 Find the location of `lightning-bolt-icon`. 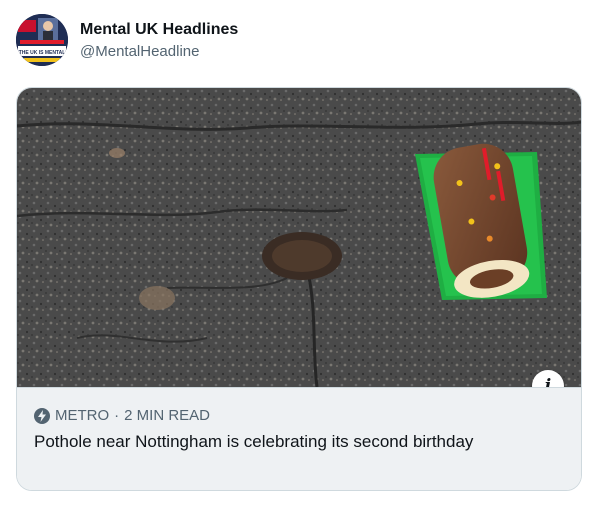

lightning-bolt-icon is located at coordinates (42, 415).